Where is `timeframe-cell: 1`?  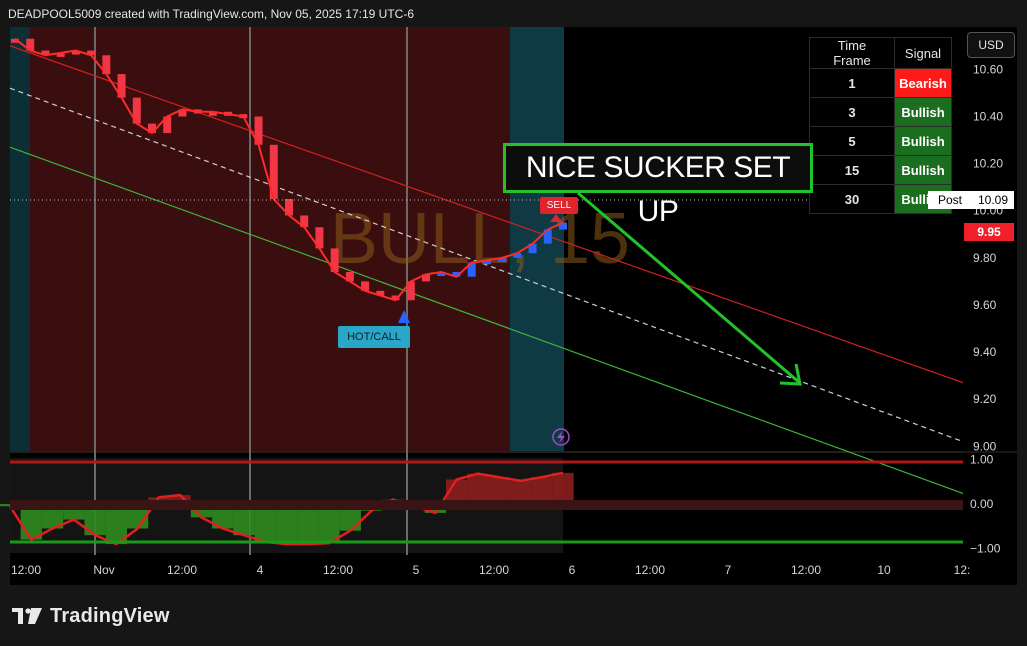 timeframe-cell: 1 is located at coordinates (852, 83).